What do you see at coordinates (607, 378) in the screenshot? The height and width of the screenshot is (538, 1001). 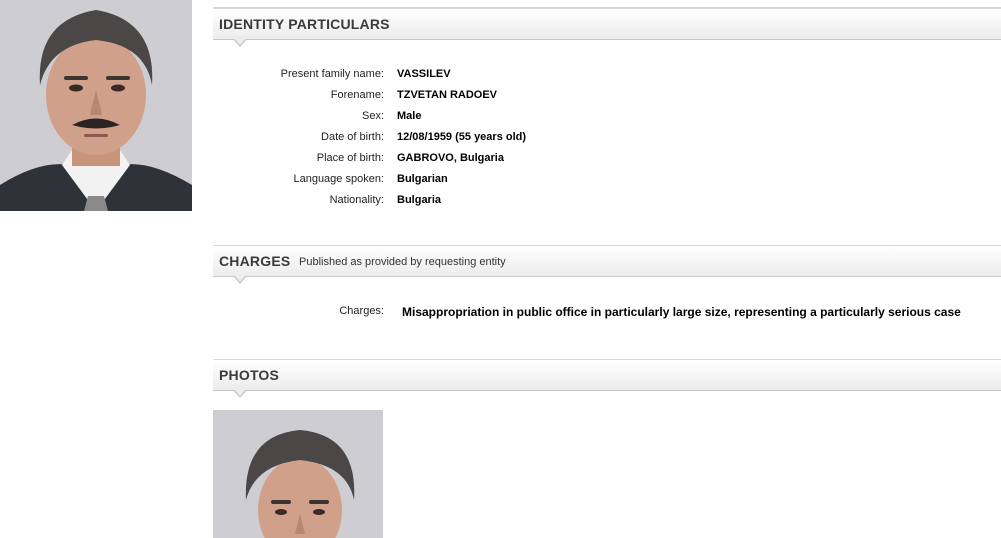 I see `photos-section-header: PHOTOS` at bounding box center [607, 378].